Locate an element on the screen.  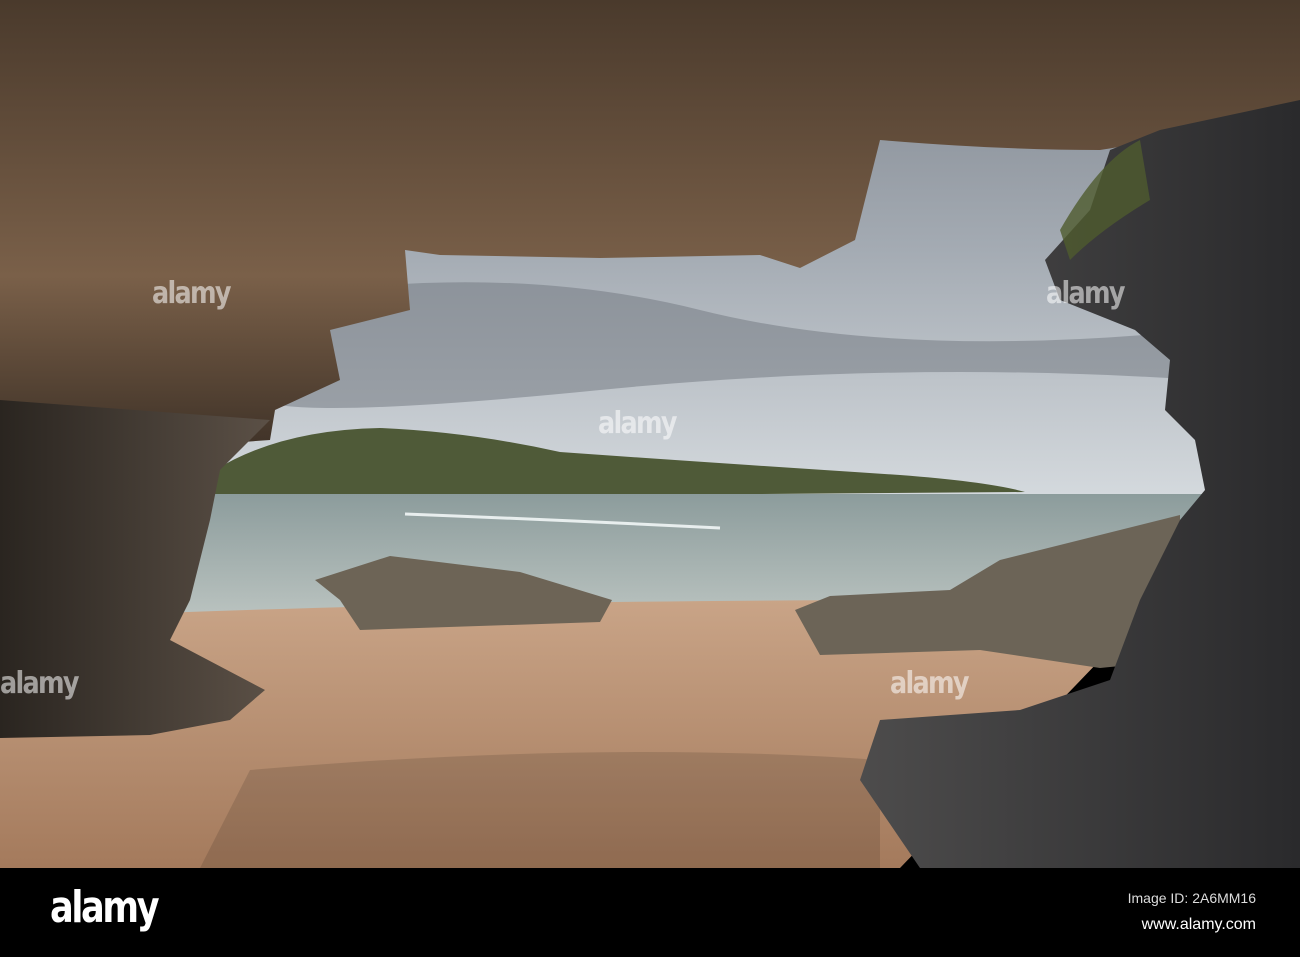
alamy-logo: alamy is located at coordinates (105, 907).